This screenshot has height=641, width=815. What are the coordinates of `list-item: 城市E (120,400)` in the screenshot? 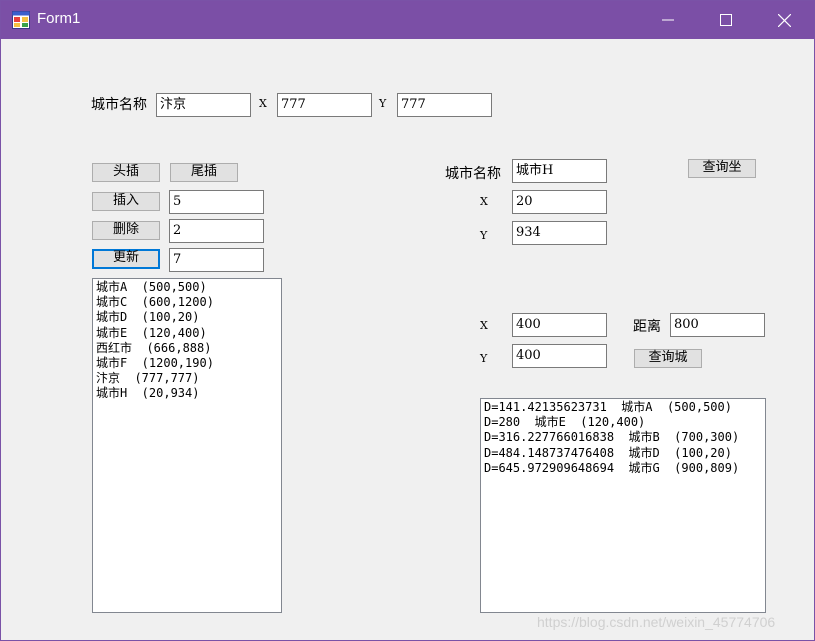 It's located at (187, 333).